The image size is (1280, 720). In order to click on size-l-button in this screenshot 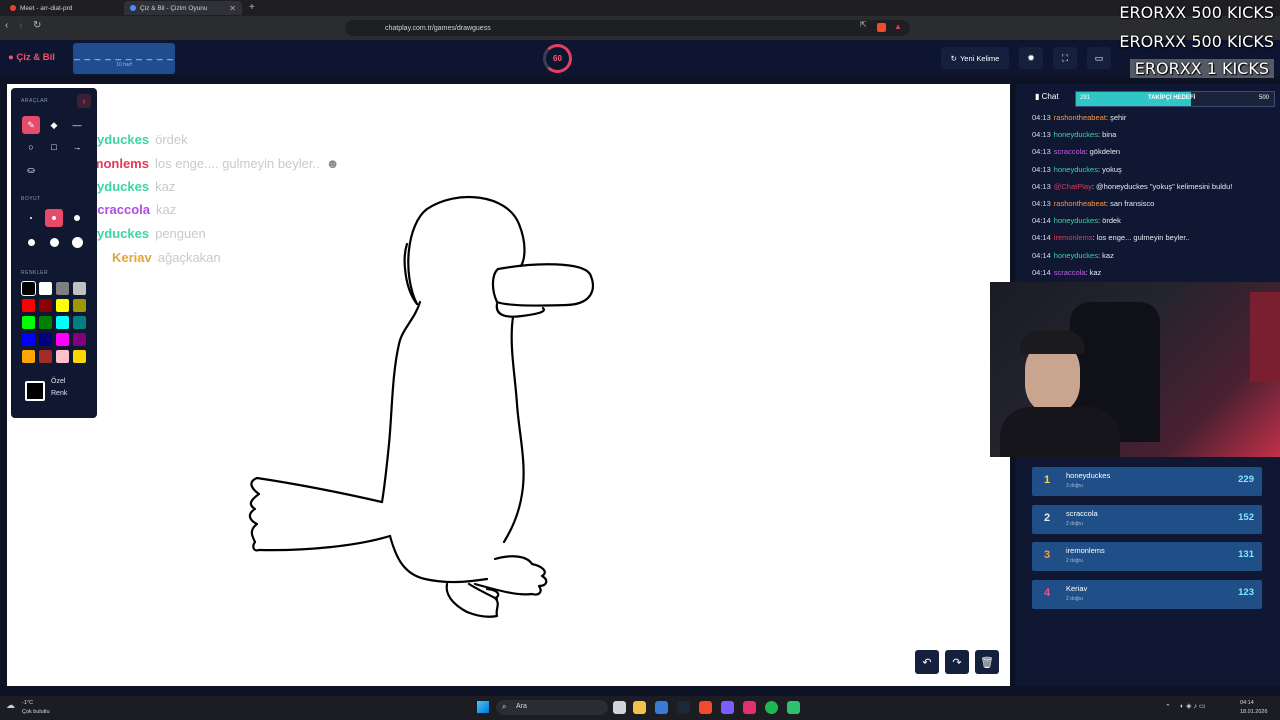, I will do `click(31, 242)`.